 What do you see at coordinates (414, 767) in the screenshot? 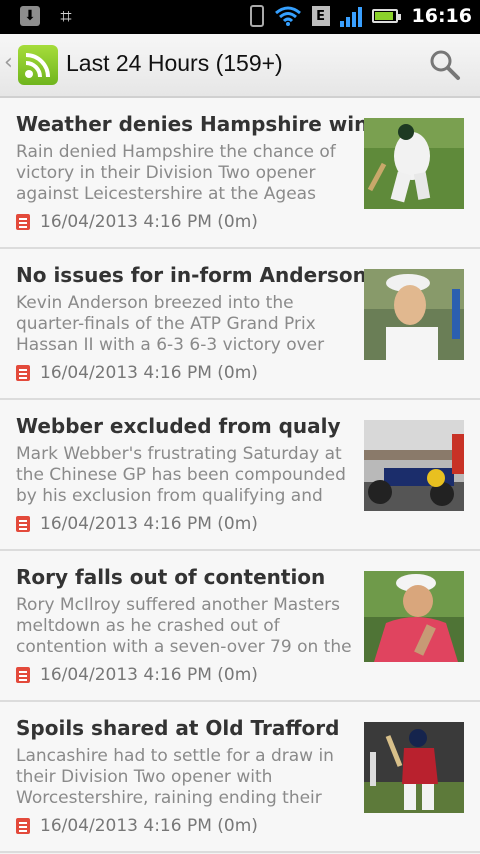
I see `article-thumbnail-cricket-batsman-red` at bounding box center [414, 767].